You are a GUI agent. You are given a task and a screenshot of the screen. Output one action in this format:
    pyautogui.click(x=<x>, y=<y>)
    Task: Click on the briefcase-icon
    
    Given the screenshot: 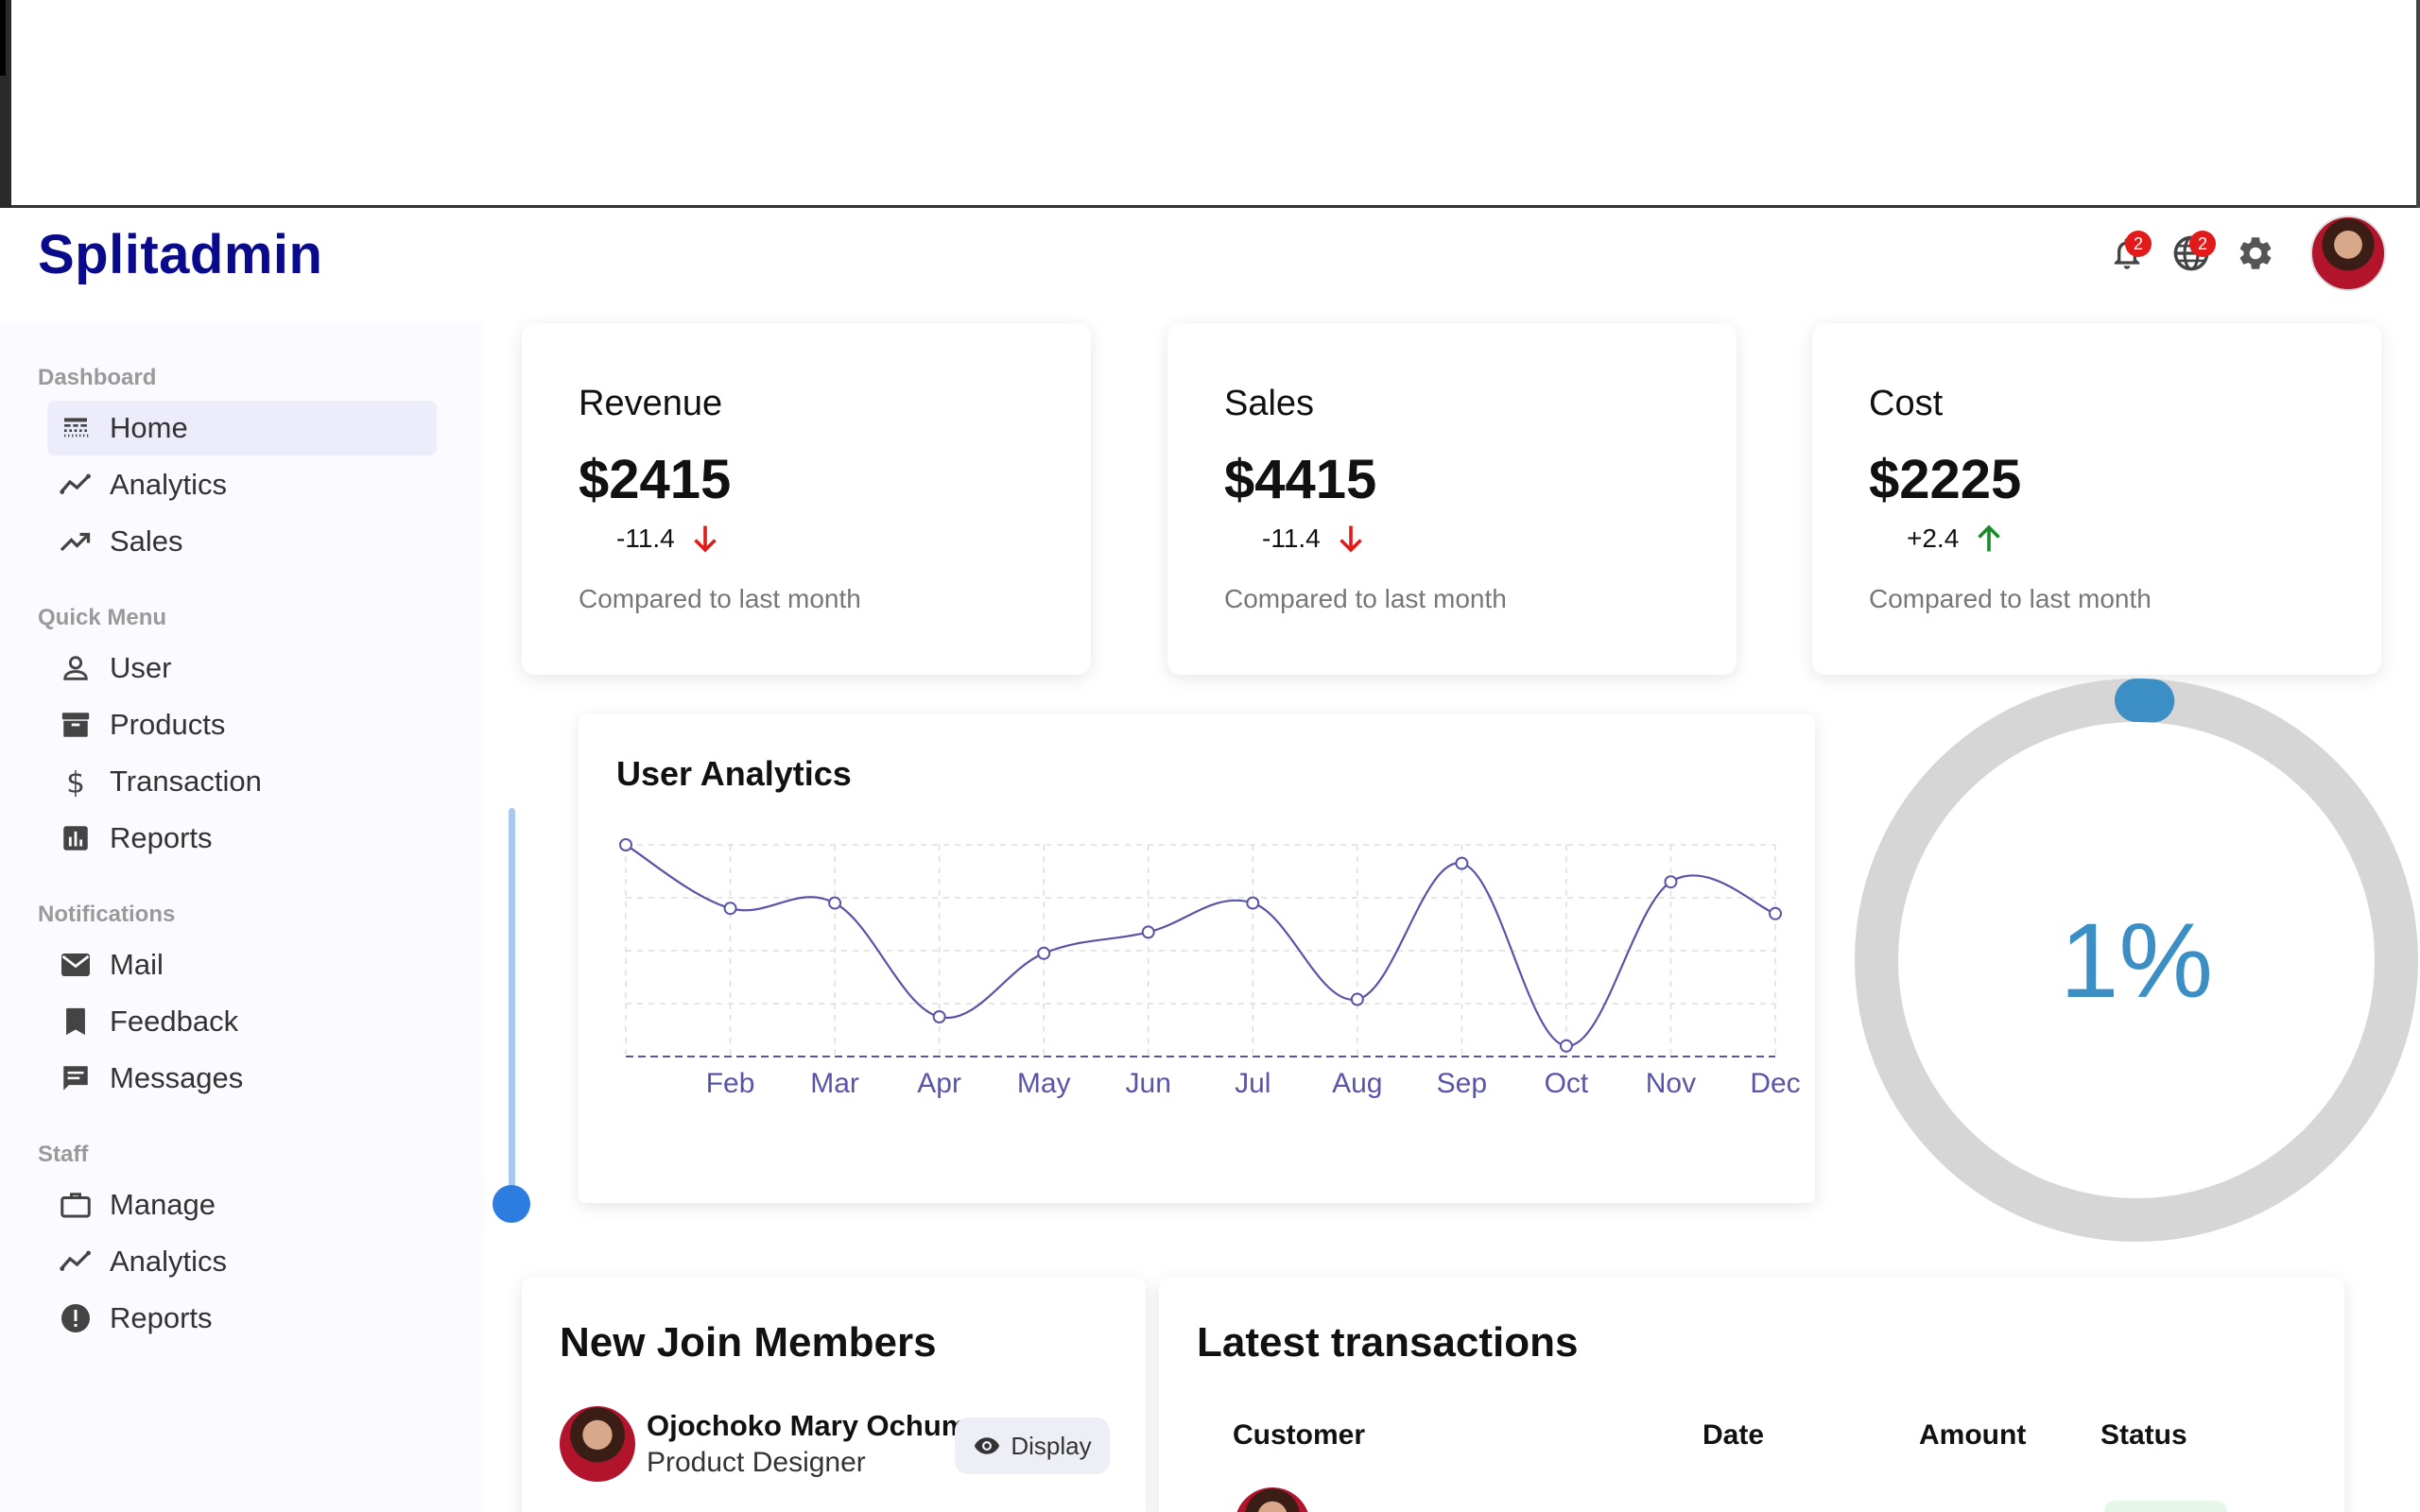 What is the action you would take?
    pyautogui.click(x=76, y=1205)
    